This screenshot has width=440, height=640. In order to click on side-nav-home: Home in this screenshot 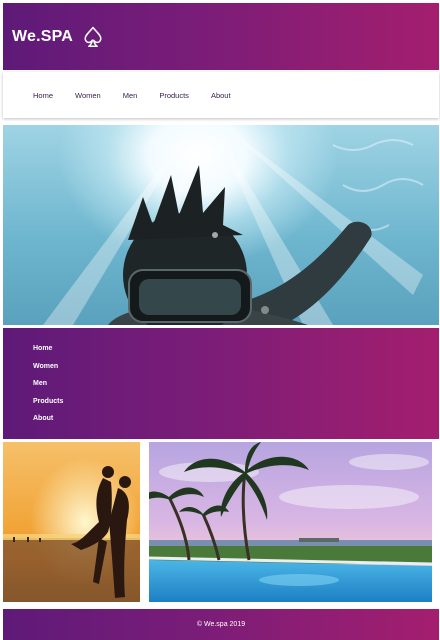, I will do `click(236, 354)`.